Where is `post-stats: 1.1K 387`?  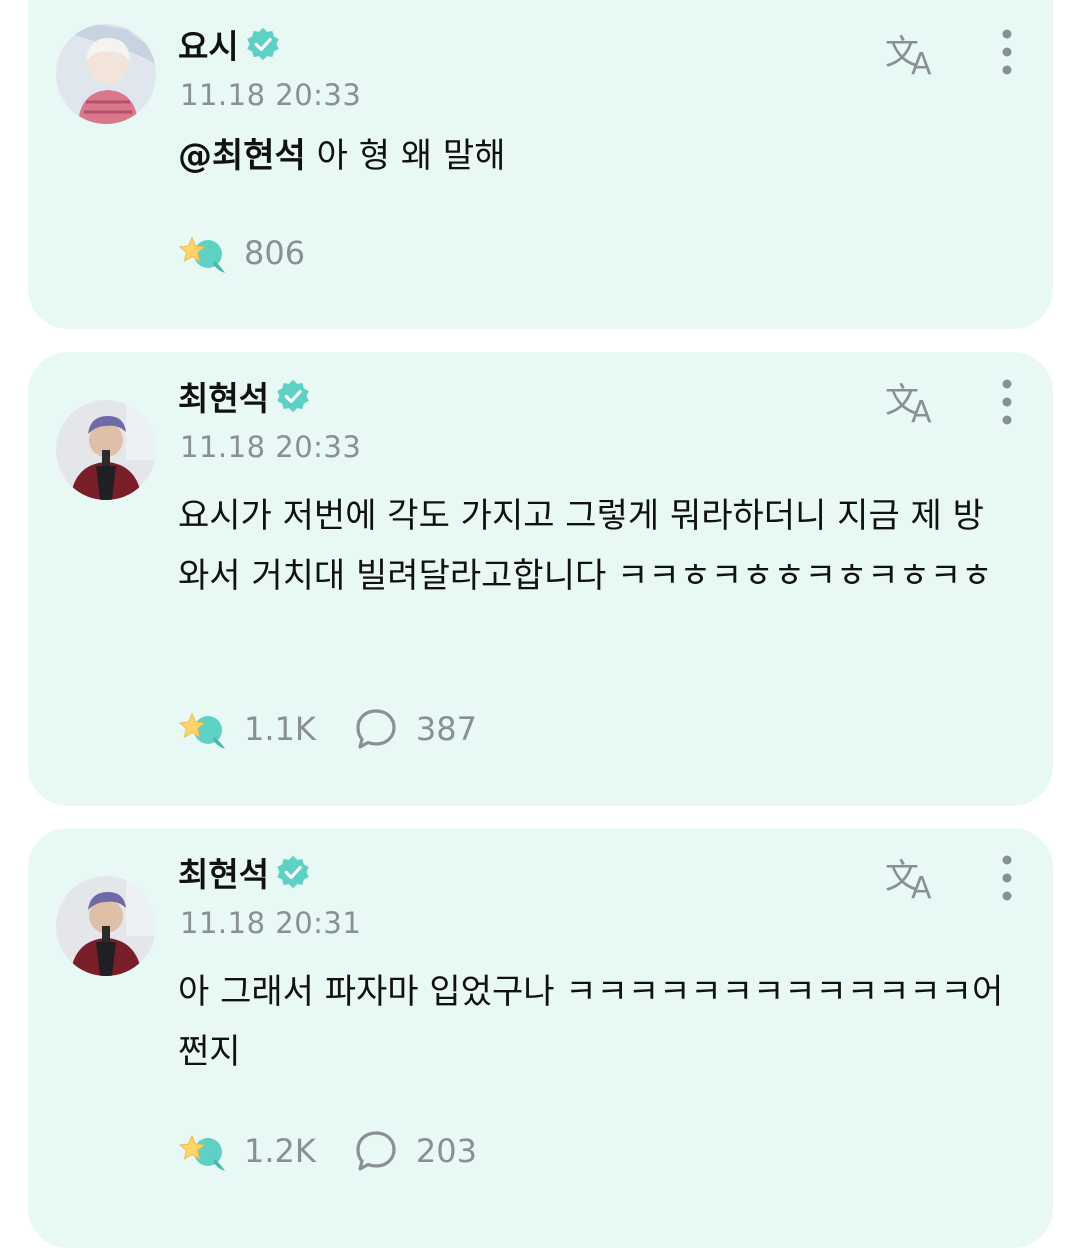 post-stats: 1.1K 387 is located at coordinates (346, 729).